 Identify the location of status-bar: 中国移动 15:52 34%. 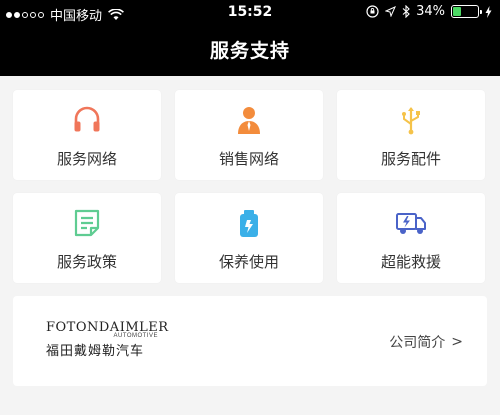
(250, 14).